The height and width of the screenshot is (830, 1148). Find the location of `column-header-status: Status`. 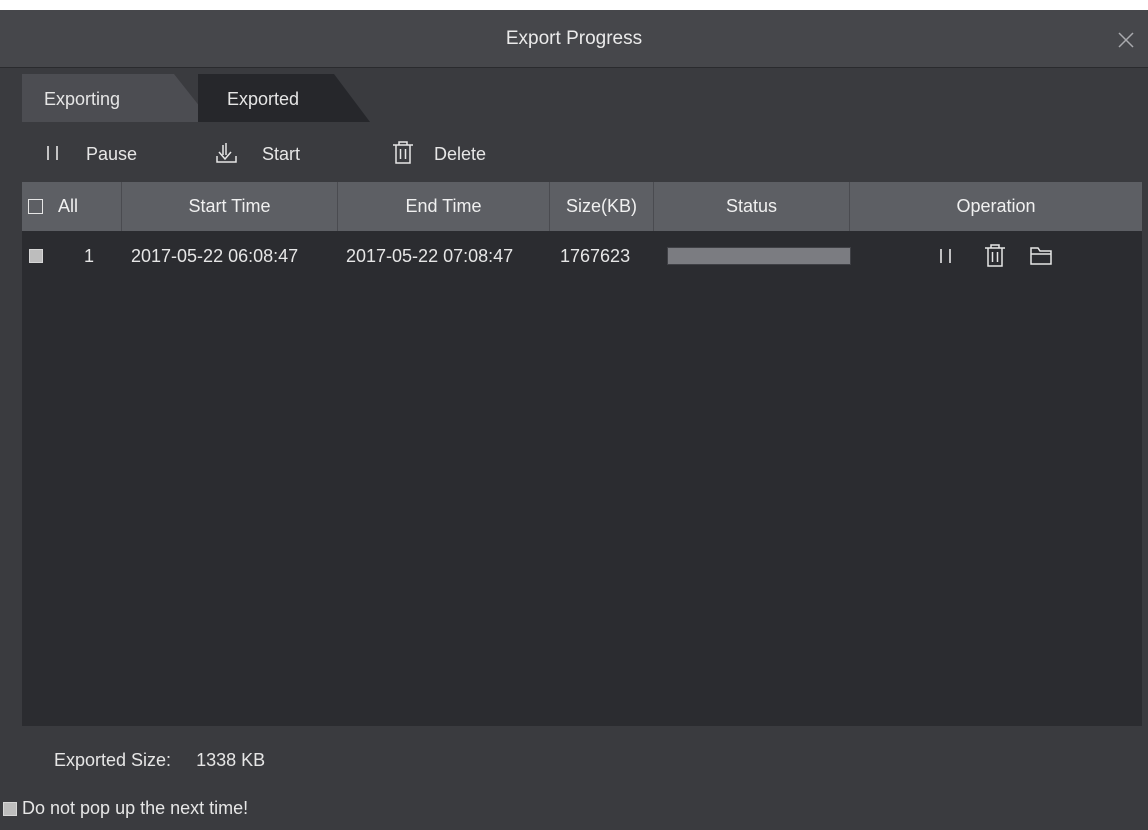

column-header-status: Status is located at coordinates (752, 206).